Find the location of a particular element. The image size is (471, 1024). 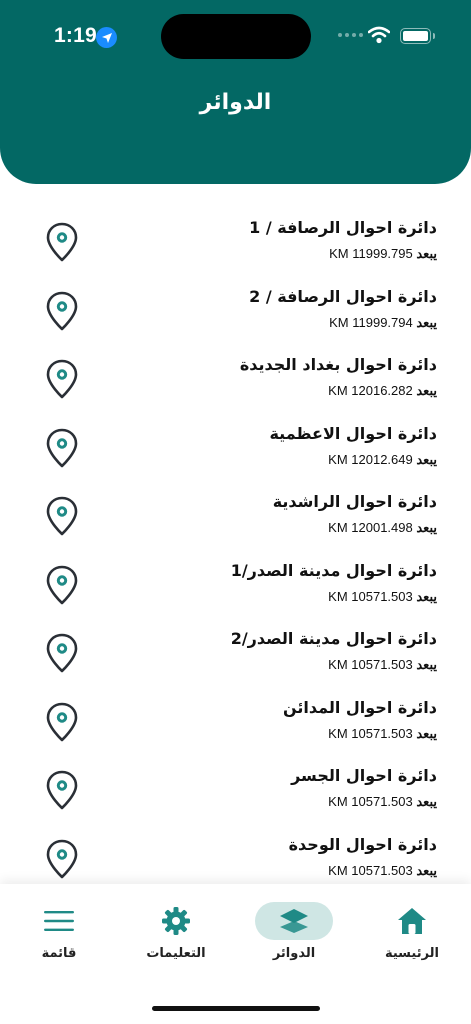

distance-value: KM 12001.498 is located at coordinates (370, 527).